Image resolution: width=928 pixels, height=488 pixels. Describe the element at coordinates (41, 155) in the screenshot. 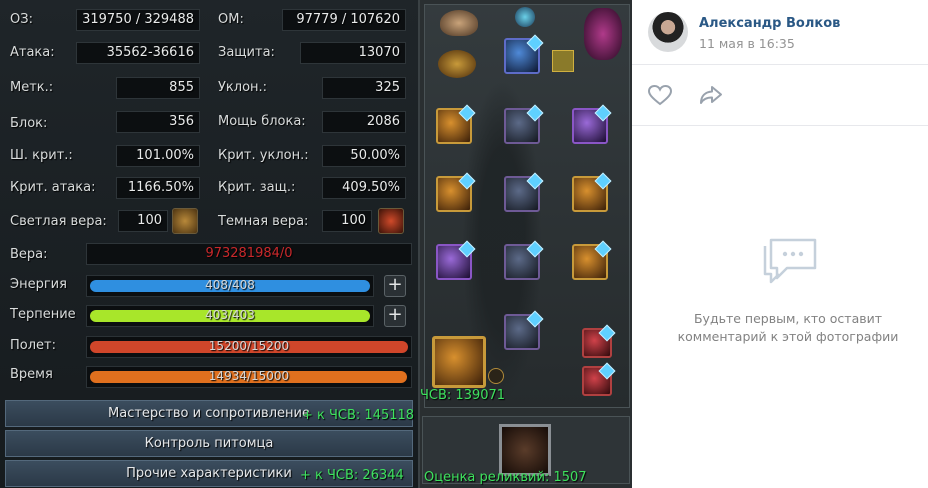

I see `crit-chance-label: Ш. крит.:` at that location.